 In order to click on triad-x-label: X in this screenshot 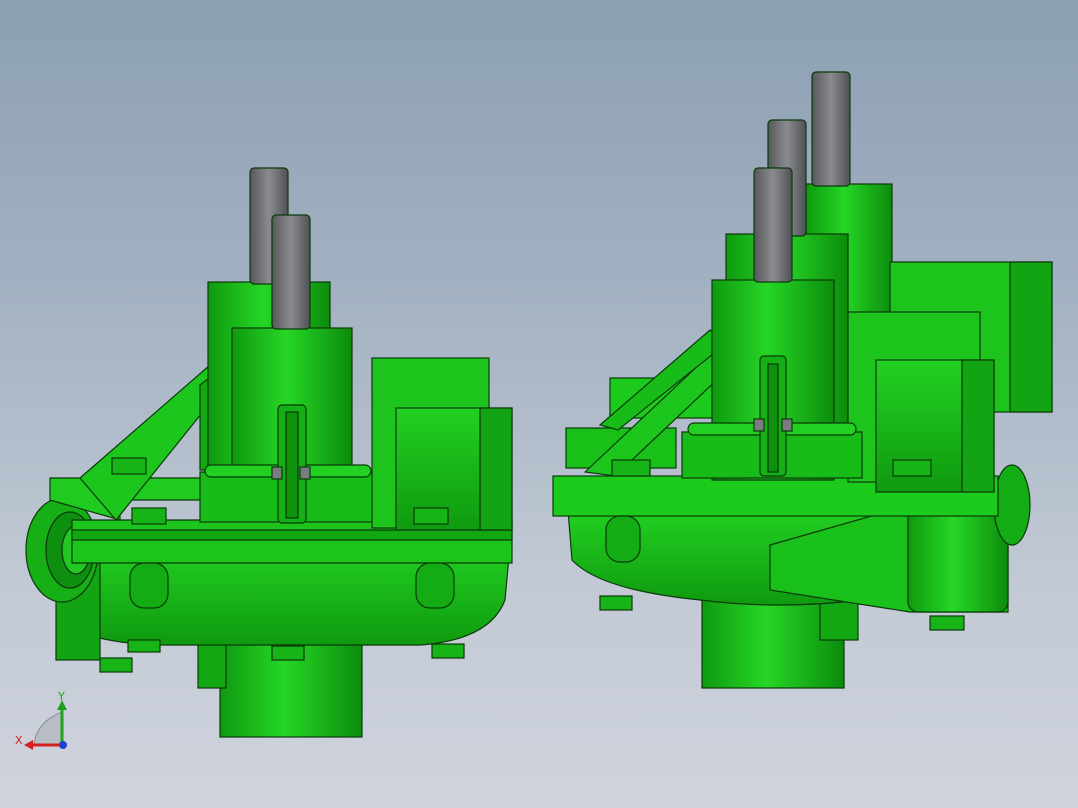, I will do `click(19, 740)`.